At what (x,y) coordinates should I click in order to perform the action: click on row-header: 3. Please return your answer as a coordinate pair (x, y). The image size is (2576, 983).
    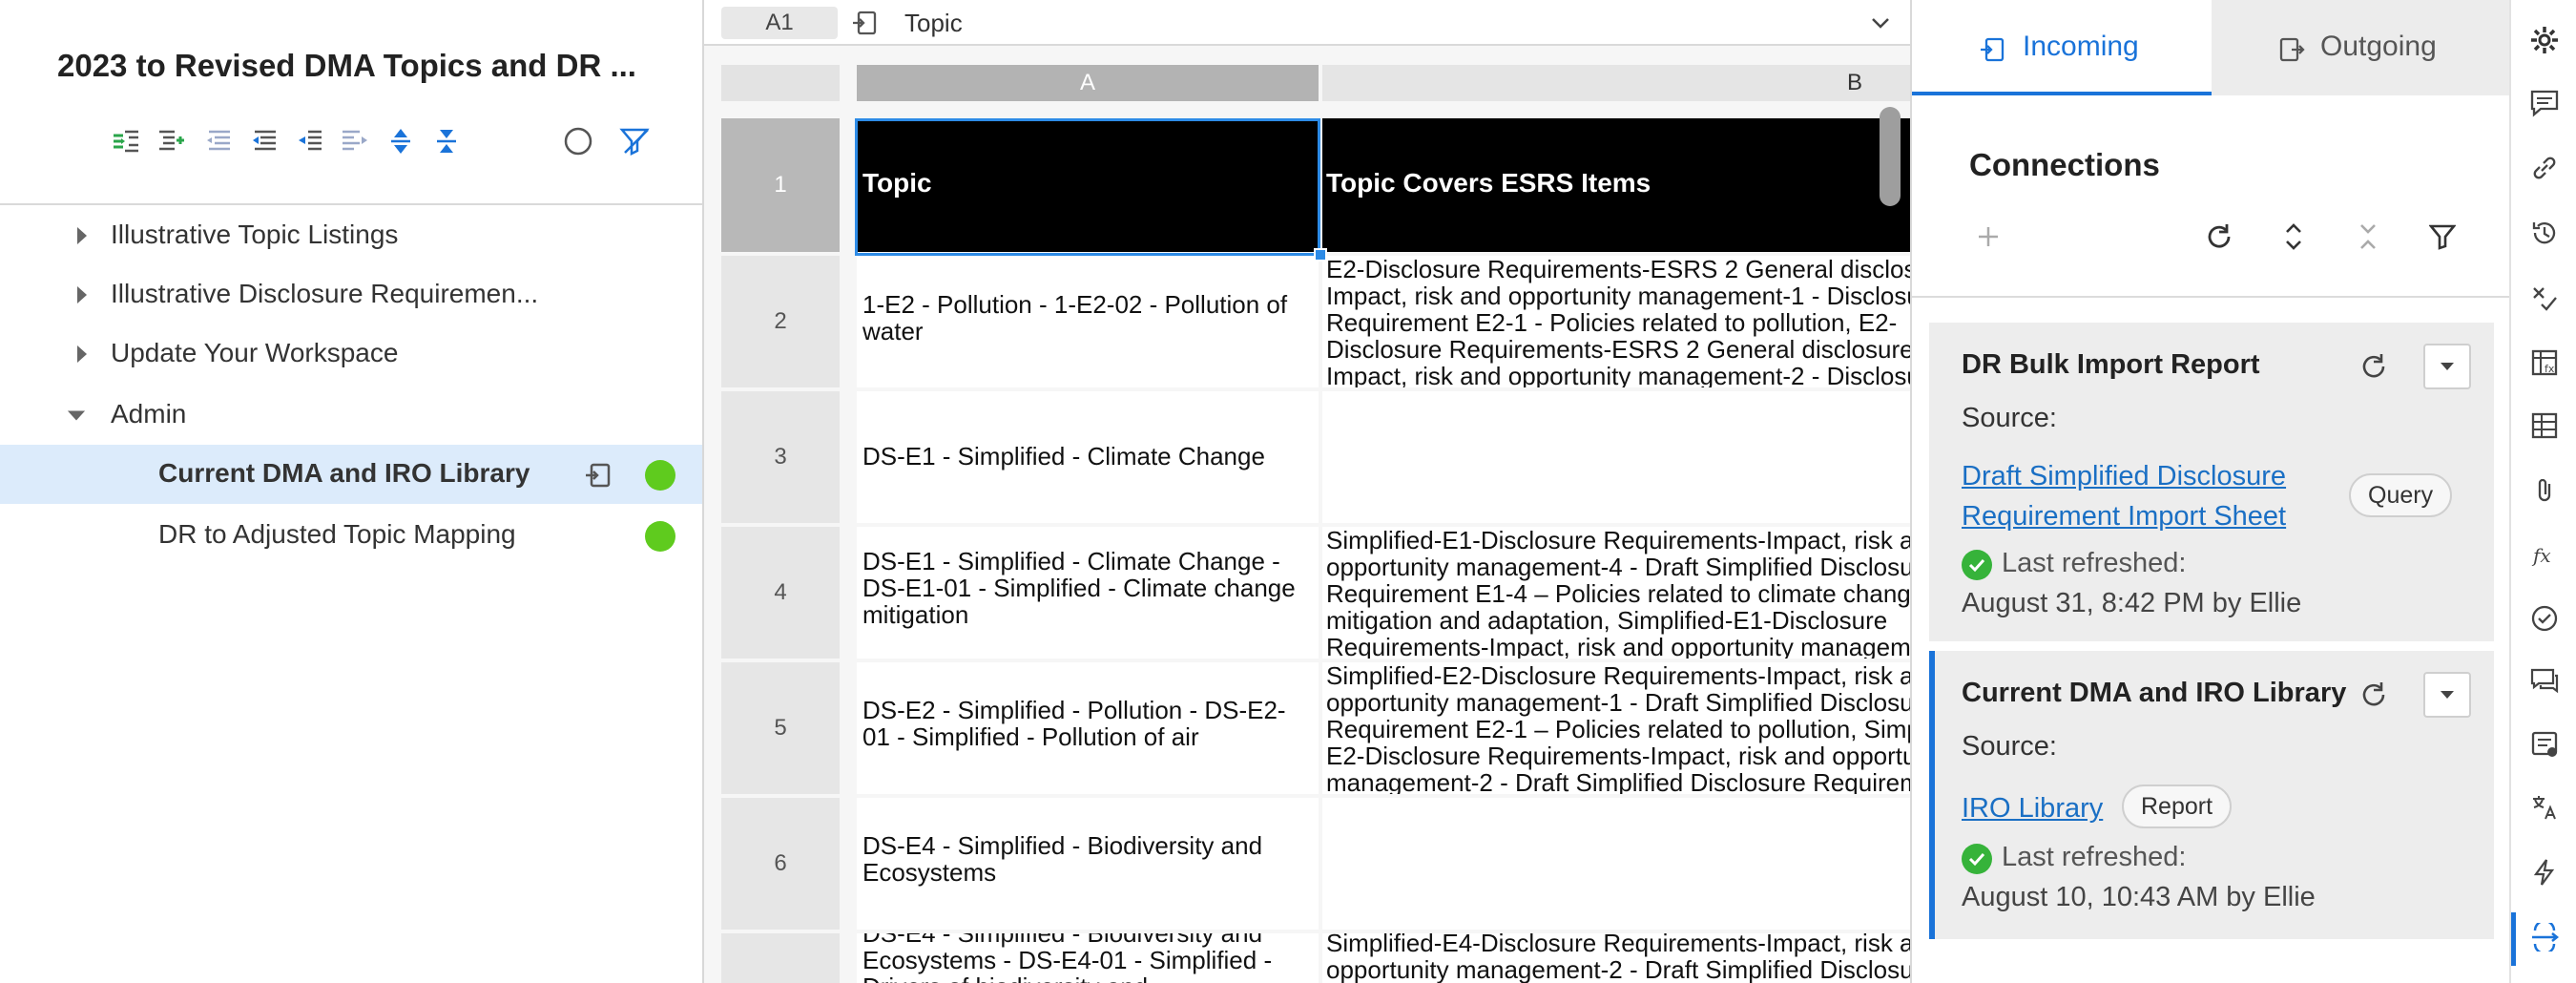
    Looking at the image, I should click on (780, 457).